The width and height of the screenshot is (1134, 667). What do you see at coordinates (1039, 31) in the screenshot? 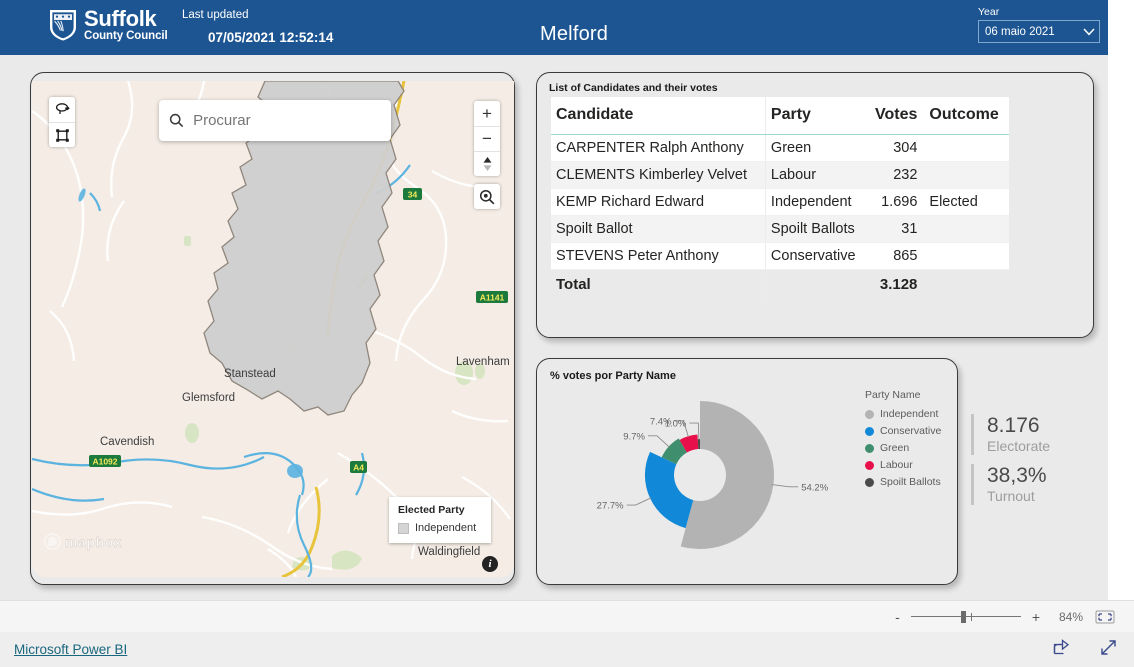
I see `year-select: 06 maio 2021` at bounding box center [1039, 31].